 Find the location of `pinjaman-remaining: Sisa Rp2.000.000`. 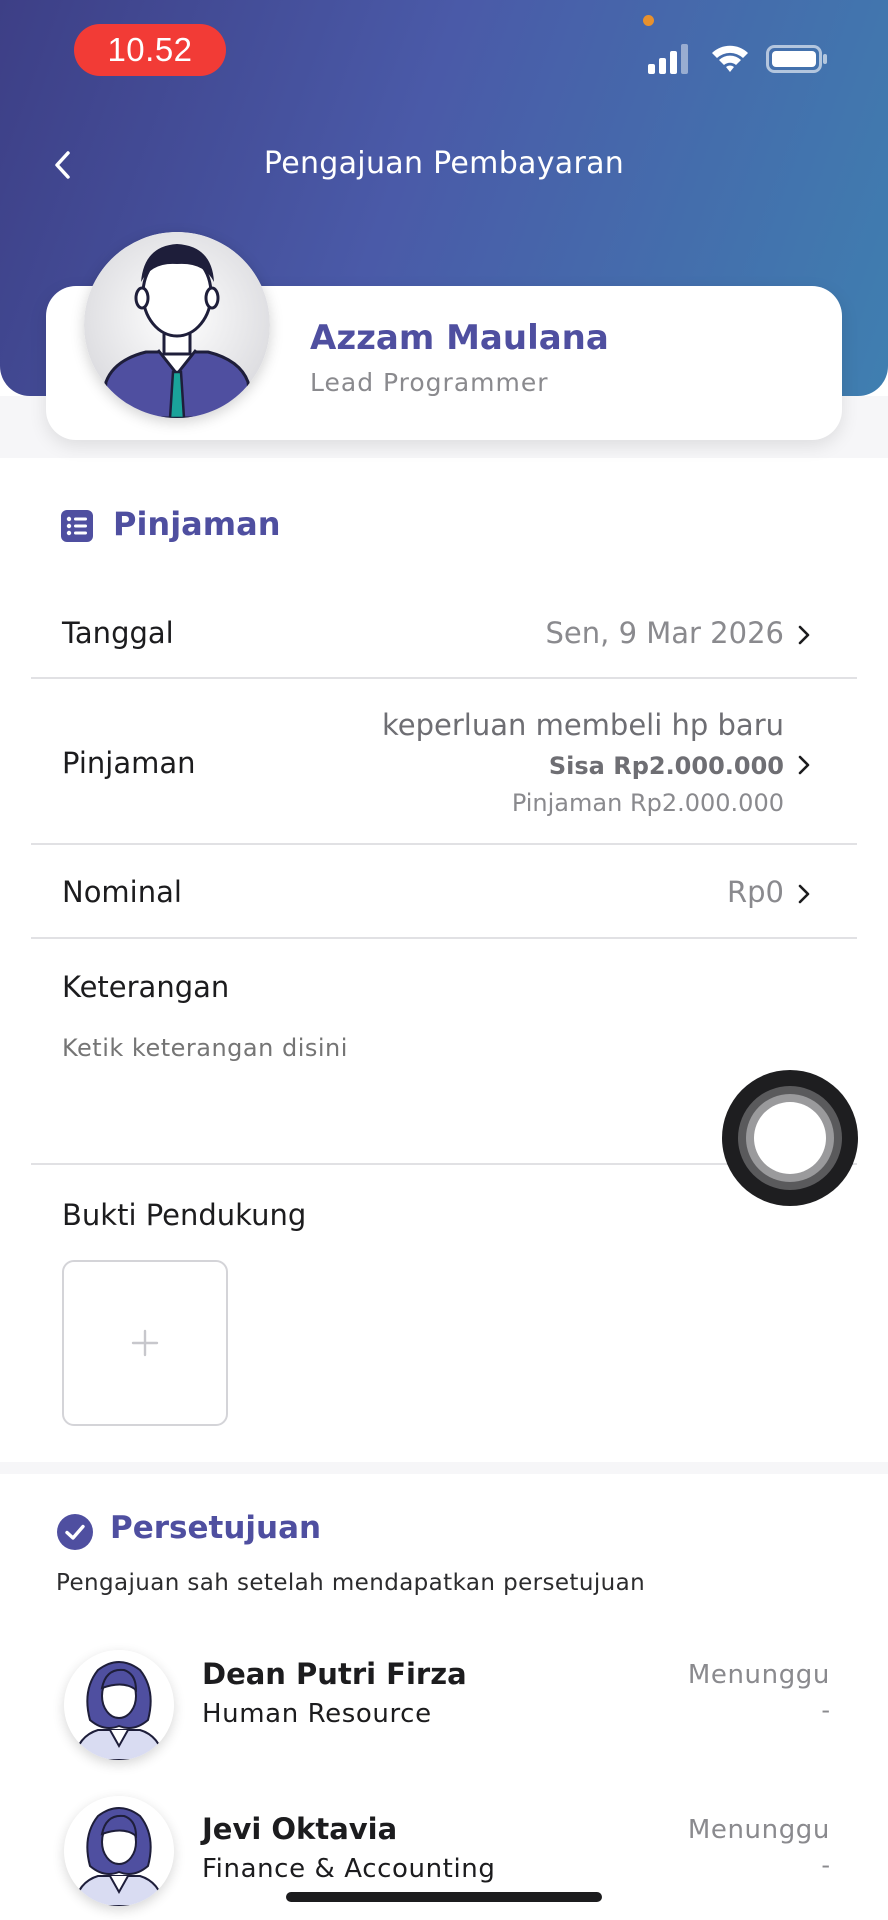

pinjaman-remaining: Sisa Rp2.000.000 is located at coordinates (666, 766).